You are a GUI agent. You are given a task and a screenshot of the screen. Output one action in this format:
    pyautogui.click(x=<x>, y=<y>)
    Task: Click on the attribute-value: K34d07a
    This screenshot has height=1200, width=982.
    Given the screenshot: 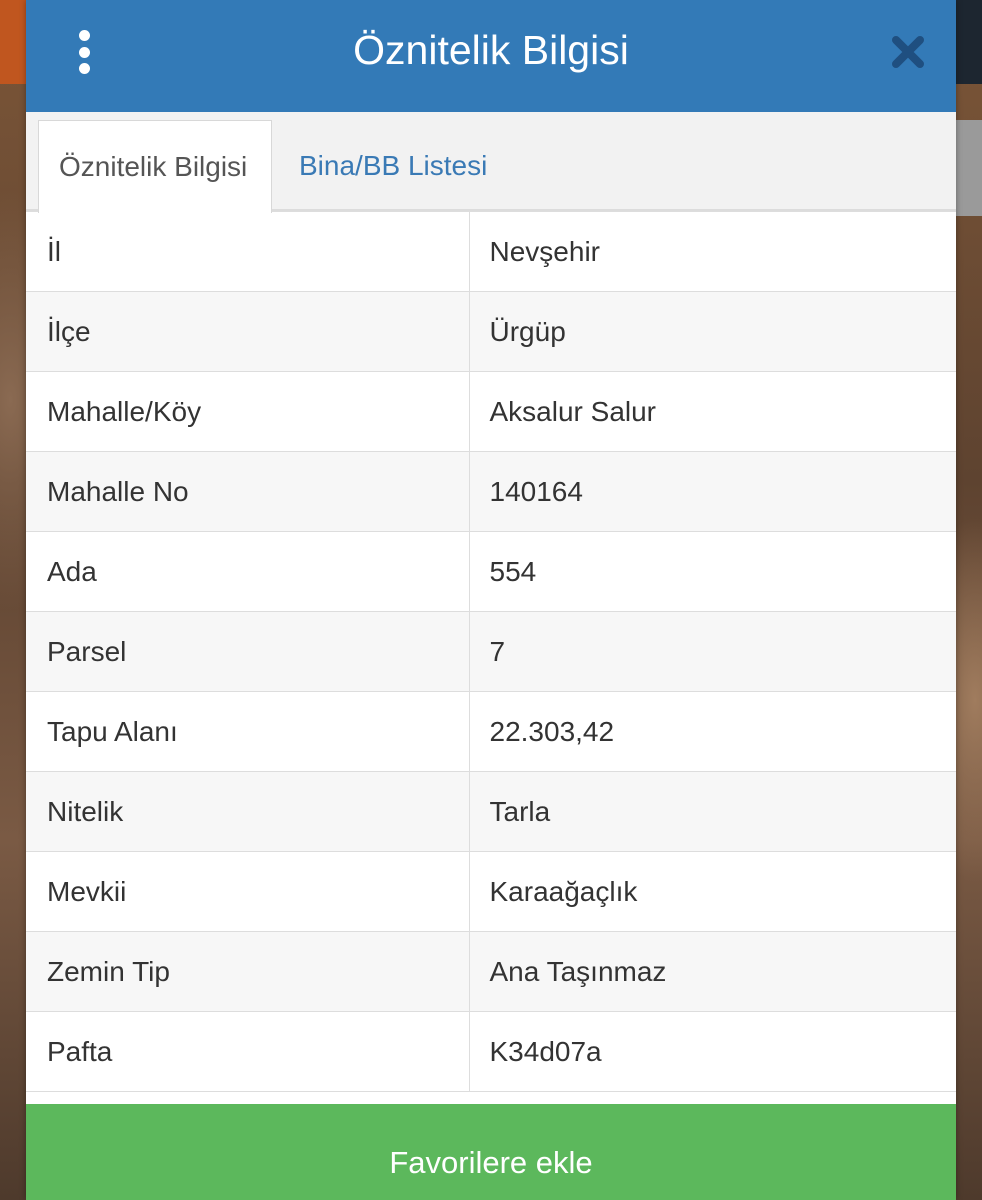 What is the action you would take?
    pyautogui.click(x=712, y=1051)
    